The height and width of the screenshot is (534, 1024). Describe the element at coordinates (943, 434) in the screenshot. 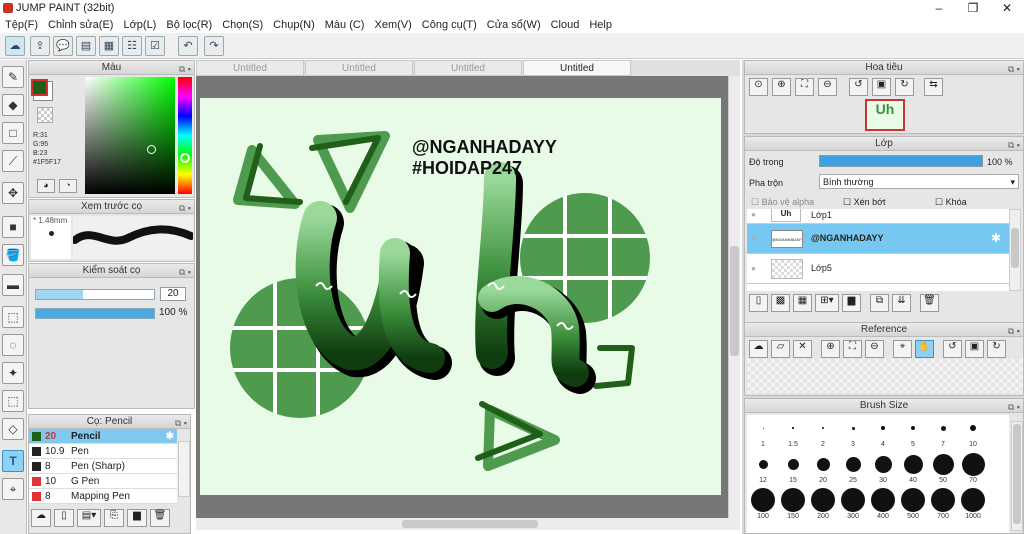

I see `brush-size-cell: 7` at that location.